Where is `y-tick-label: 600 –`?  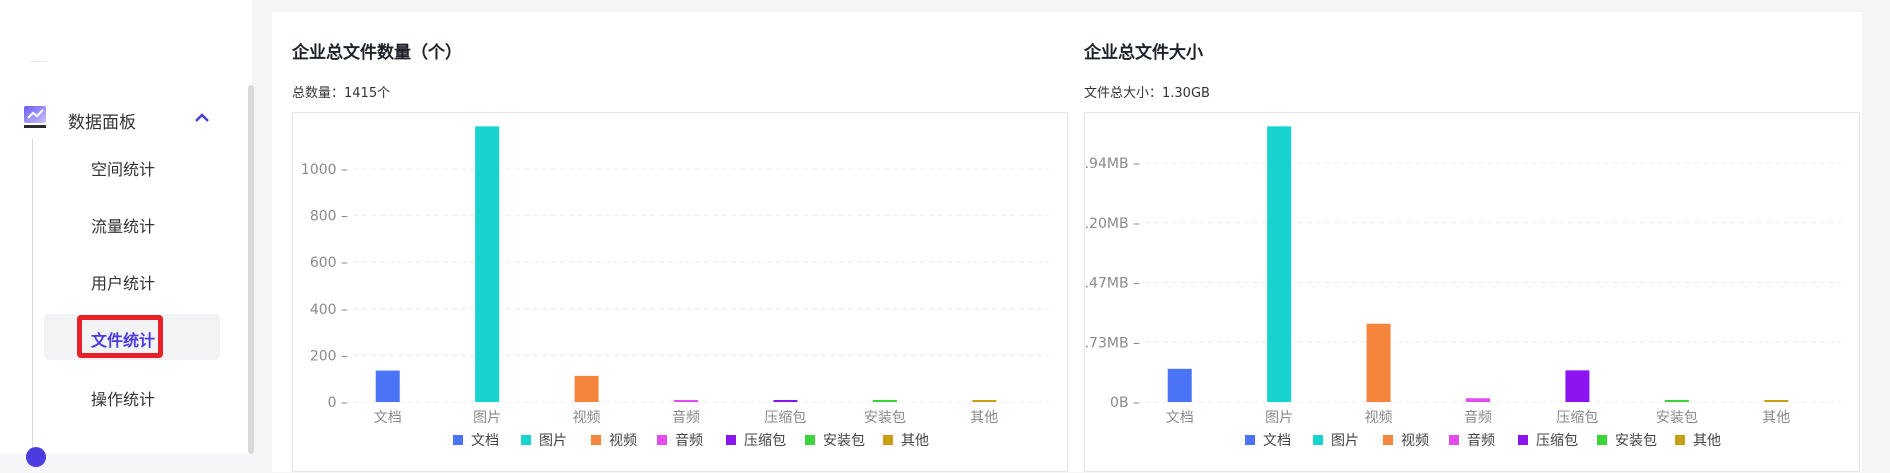
y-tick-label: 600 – is located at coordinates (329, 263).